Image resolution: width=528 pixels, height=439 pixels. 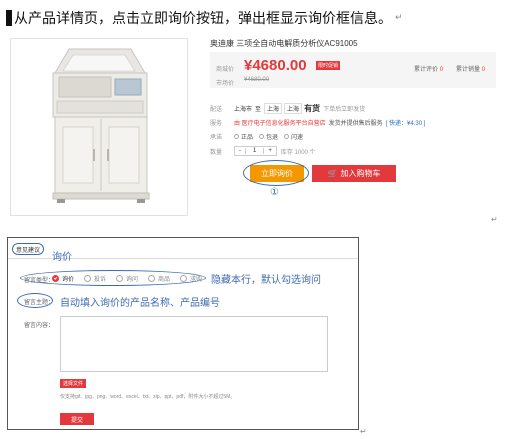 I want to click on service-fee: [ 快递：¥4.30 ], so click(x=405, y=123).